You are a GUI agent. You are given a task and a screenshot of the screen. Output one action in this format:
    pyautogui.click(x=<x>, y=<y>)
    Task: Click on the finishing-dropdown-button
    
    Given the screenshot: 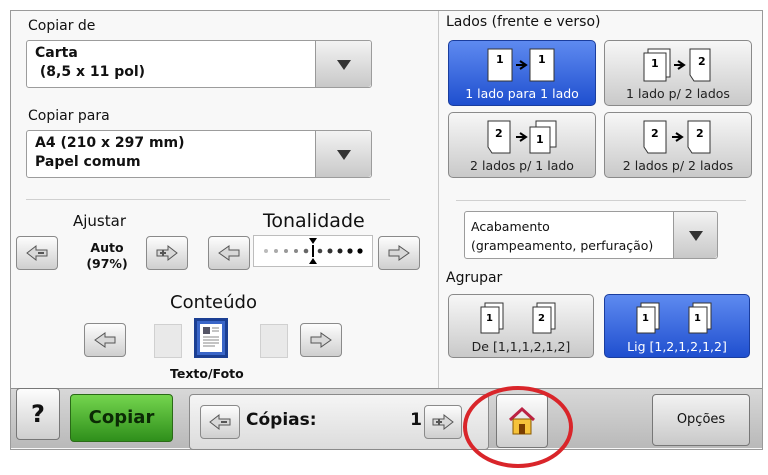 What is the action you would take?
    pyautogui.click(x=695, y=235)
    